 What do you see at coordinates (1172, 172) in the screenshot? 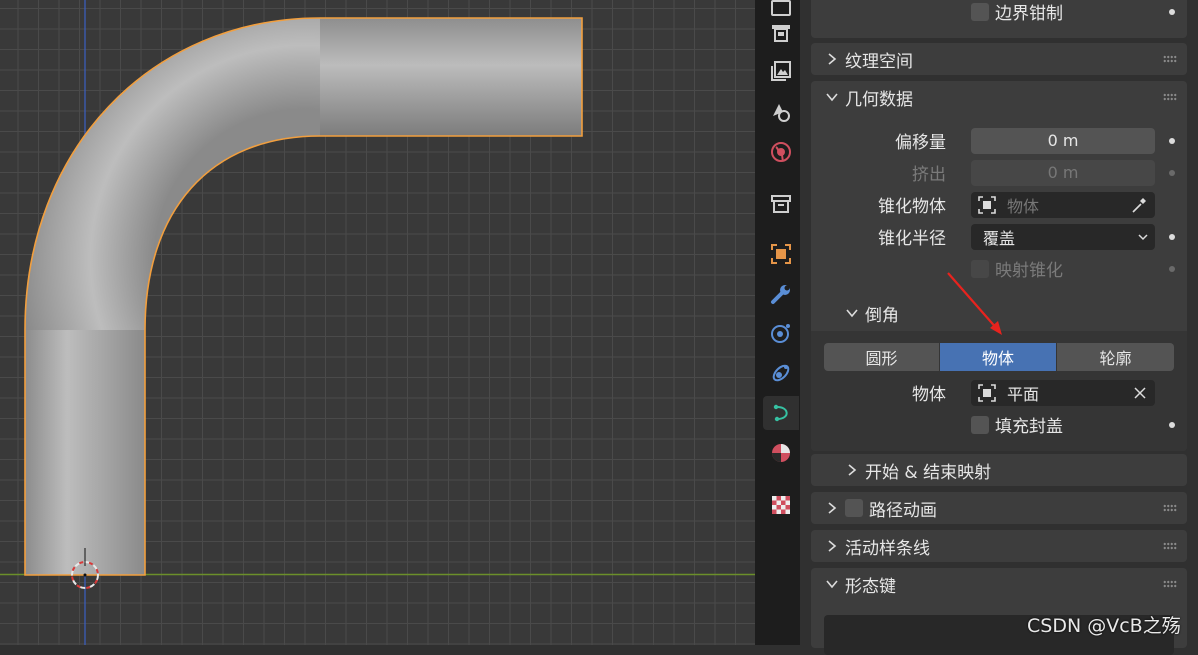
I see `extrude-keyframe-dot` at bounding box center [1172, 172].